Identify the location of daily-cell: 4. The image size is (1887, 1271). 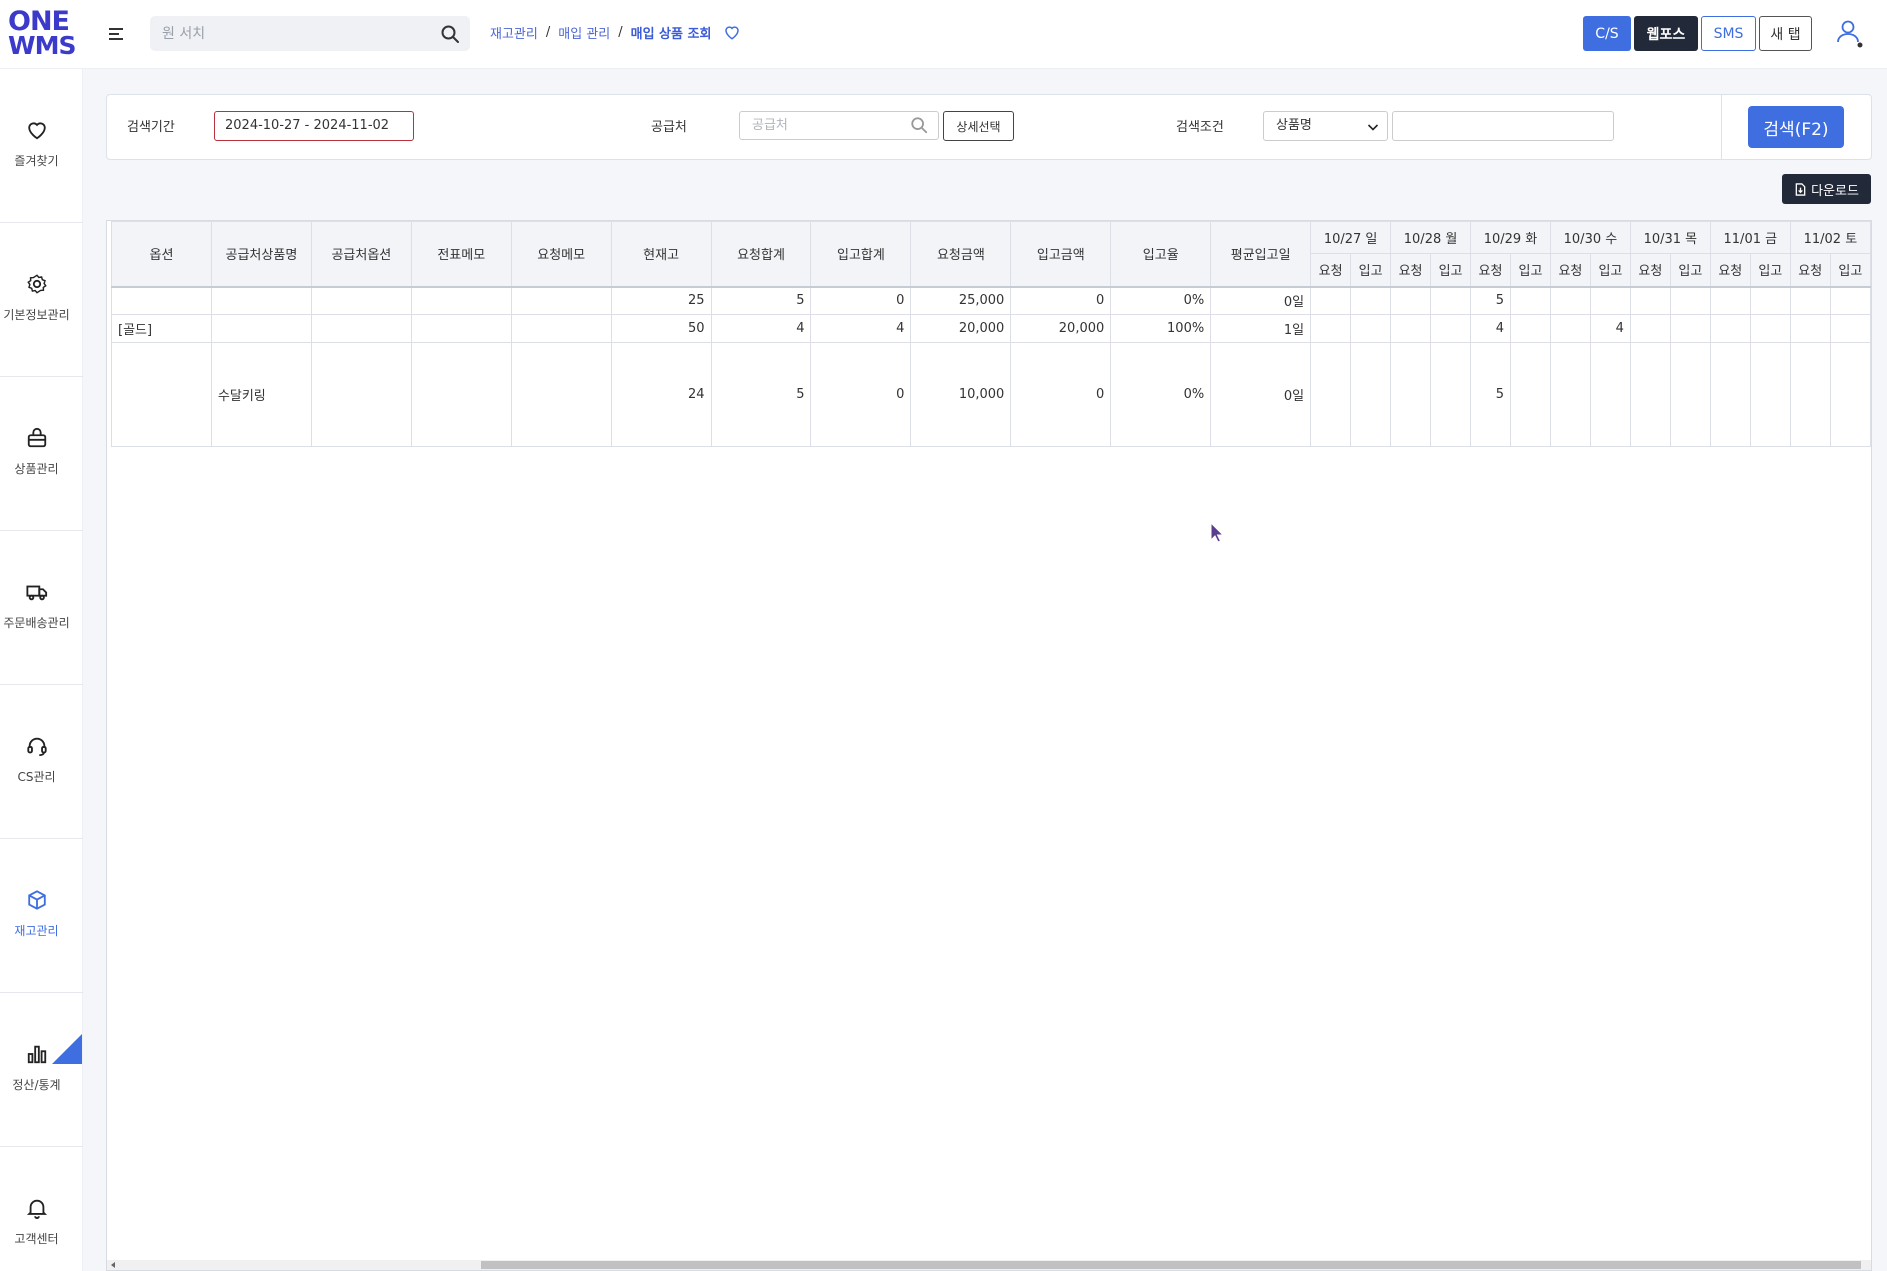
(1490, 328).